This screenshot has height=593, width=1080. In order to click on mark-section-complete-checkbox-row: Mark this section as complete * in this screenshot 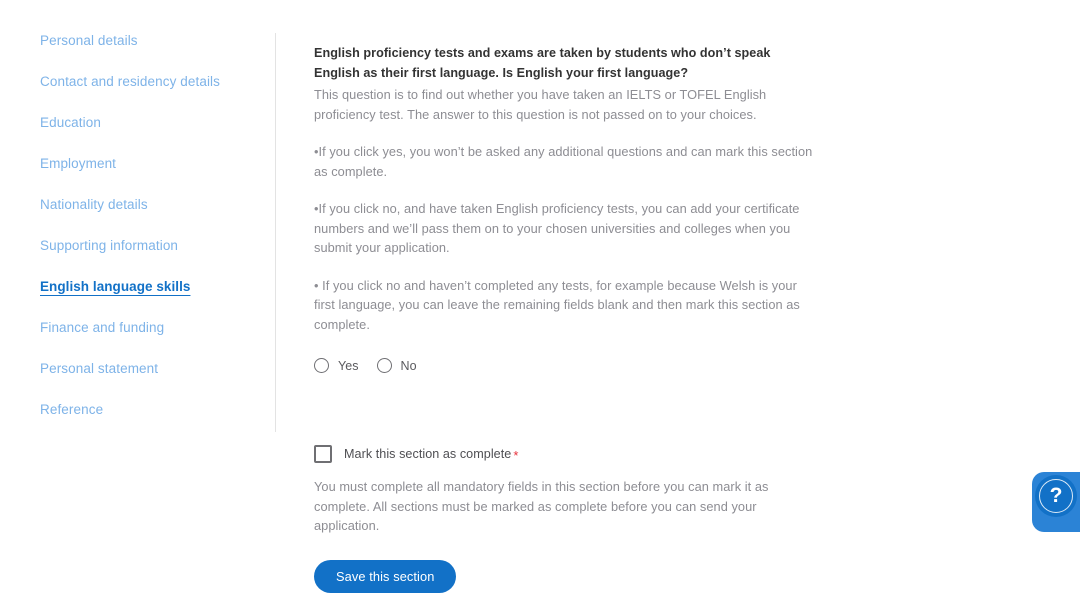, I will do `click(564, 454)`.